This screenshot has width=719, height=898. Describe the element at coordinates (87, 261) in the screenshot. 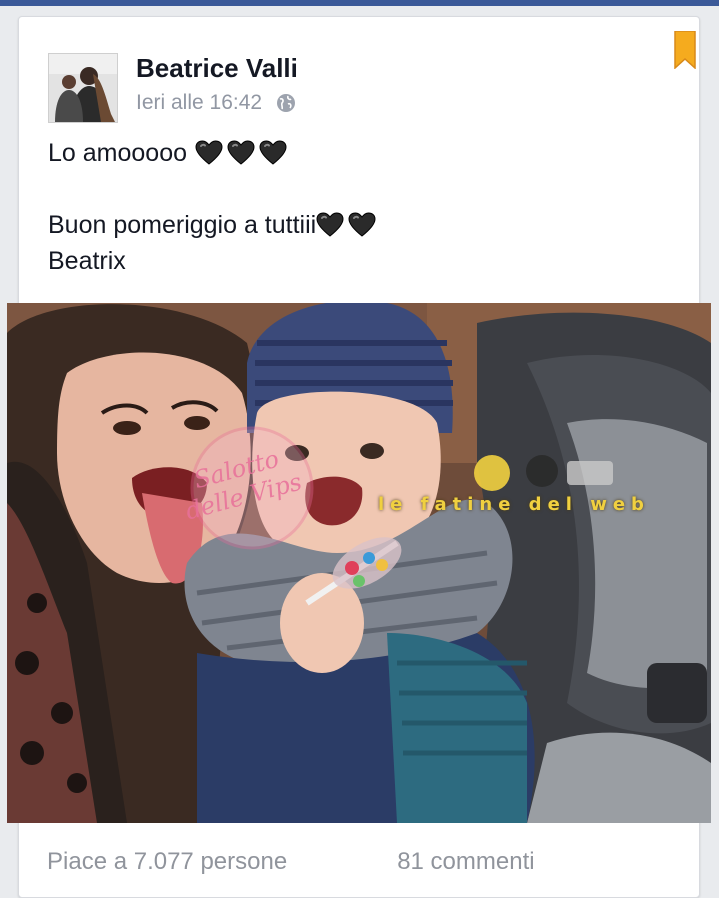

I see `post-text-line3: Beatrix` at that location.